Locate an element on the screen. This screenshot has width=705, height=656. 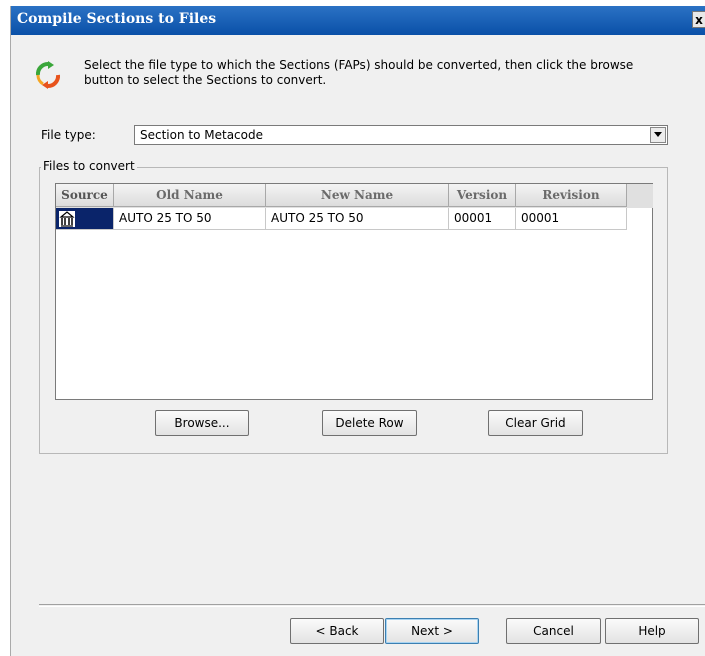
column-header-source: Source is located at coordinates (85, 195).